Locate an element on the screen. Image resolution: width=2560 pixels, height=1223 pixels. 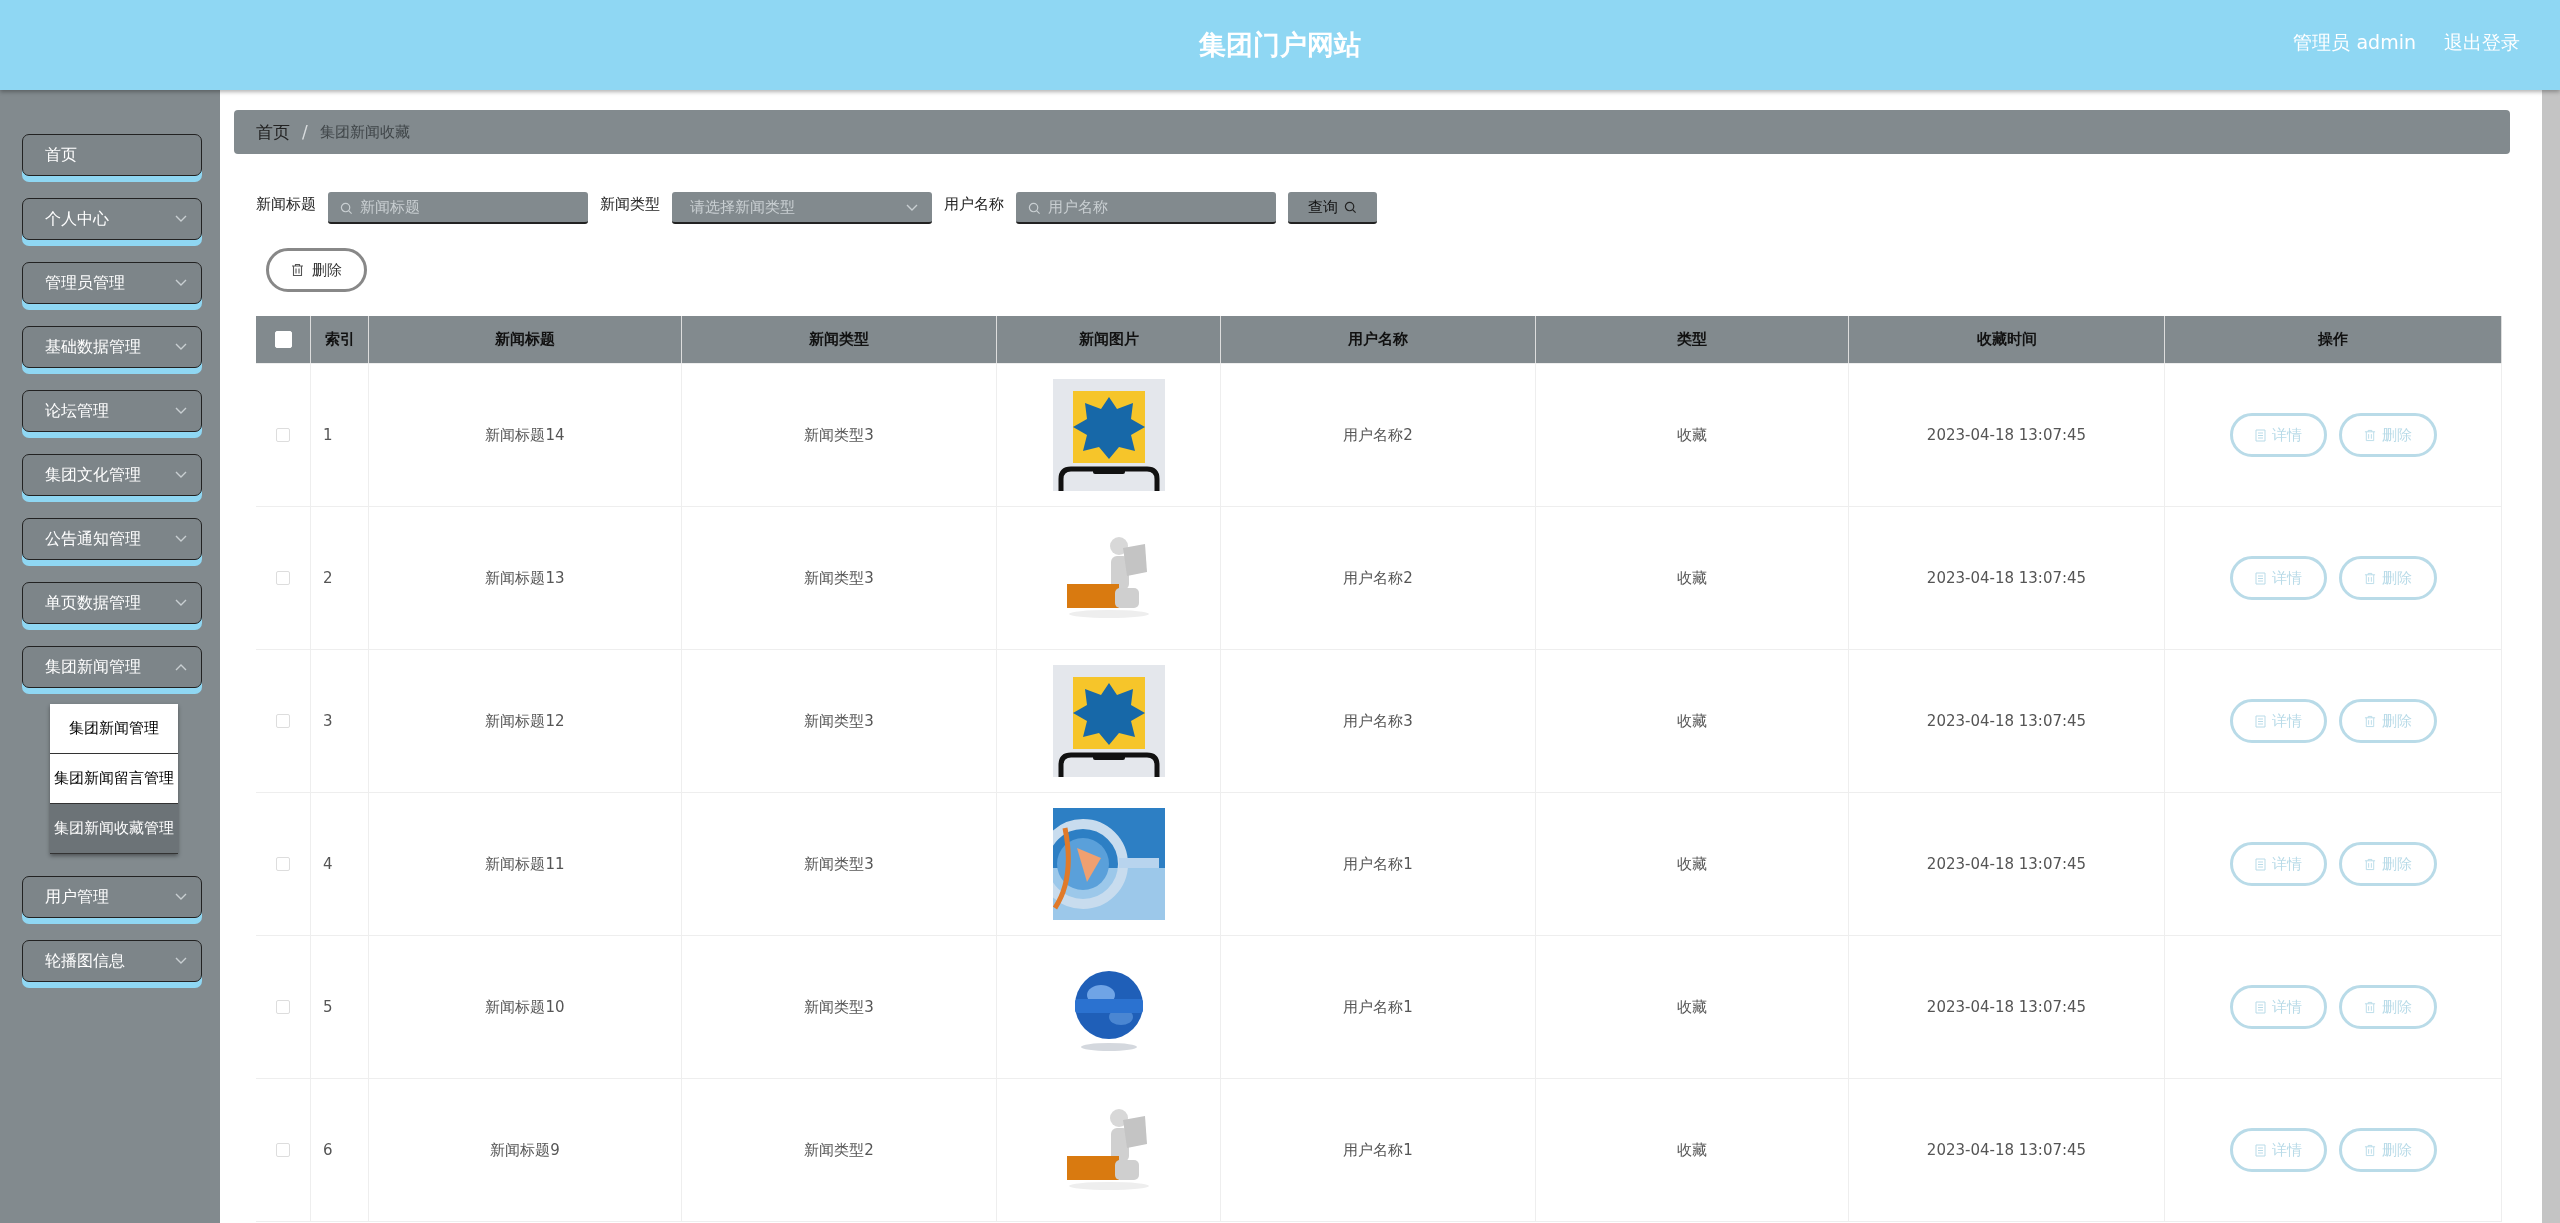
table-cell: 5 is located at coordinates (340, 1007).